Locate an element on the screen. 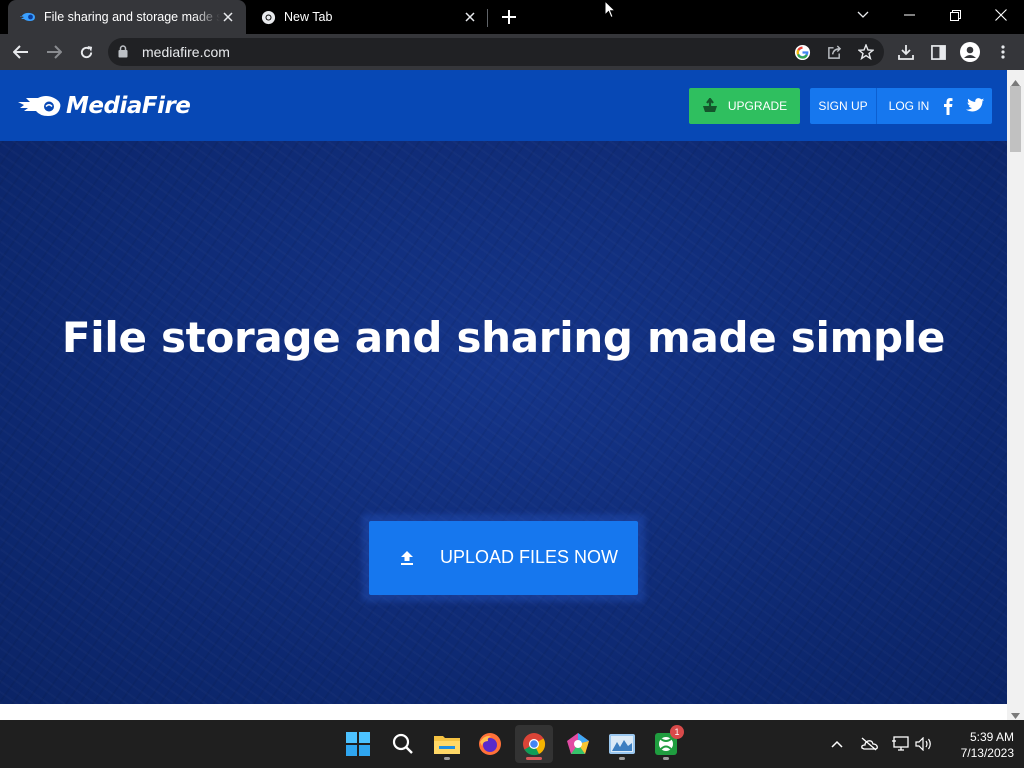 The width and height of the screenshot is (1024, 768). network-icon is located at coordinates (900, 744).